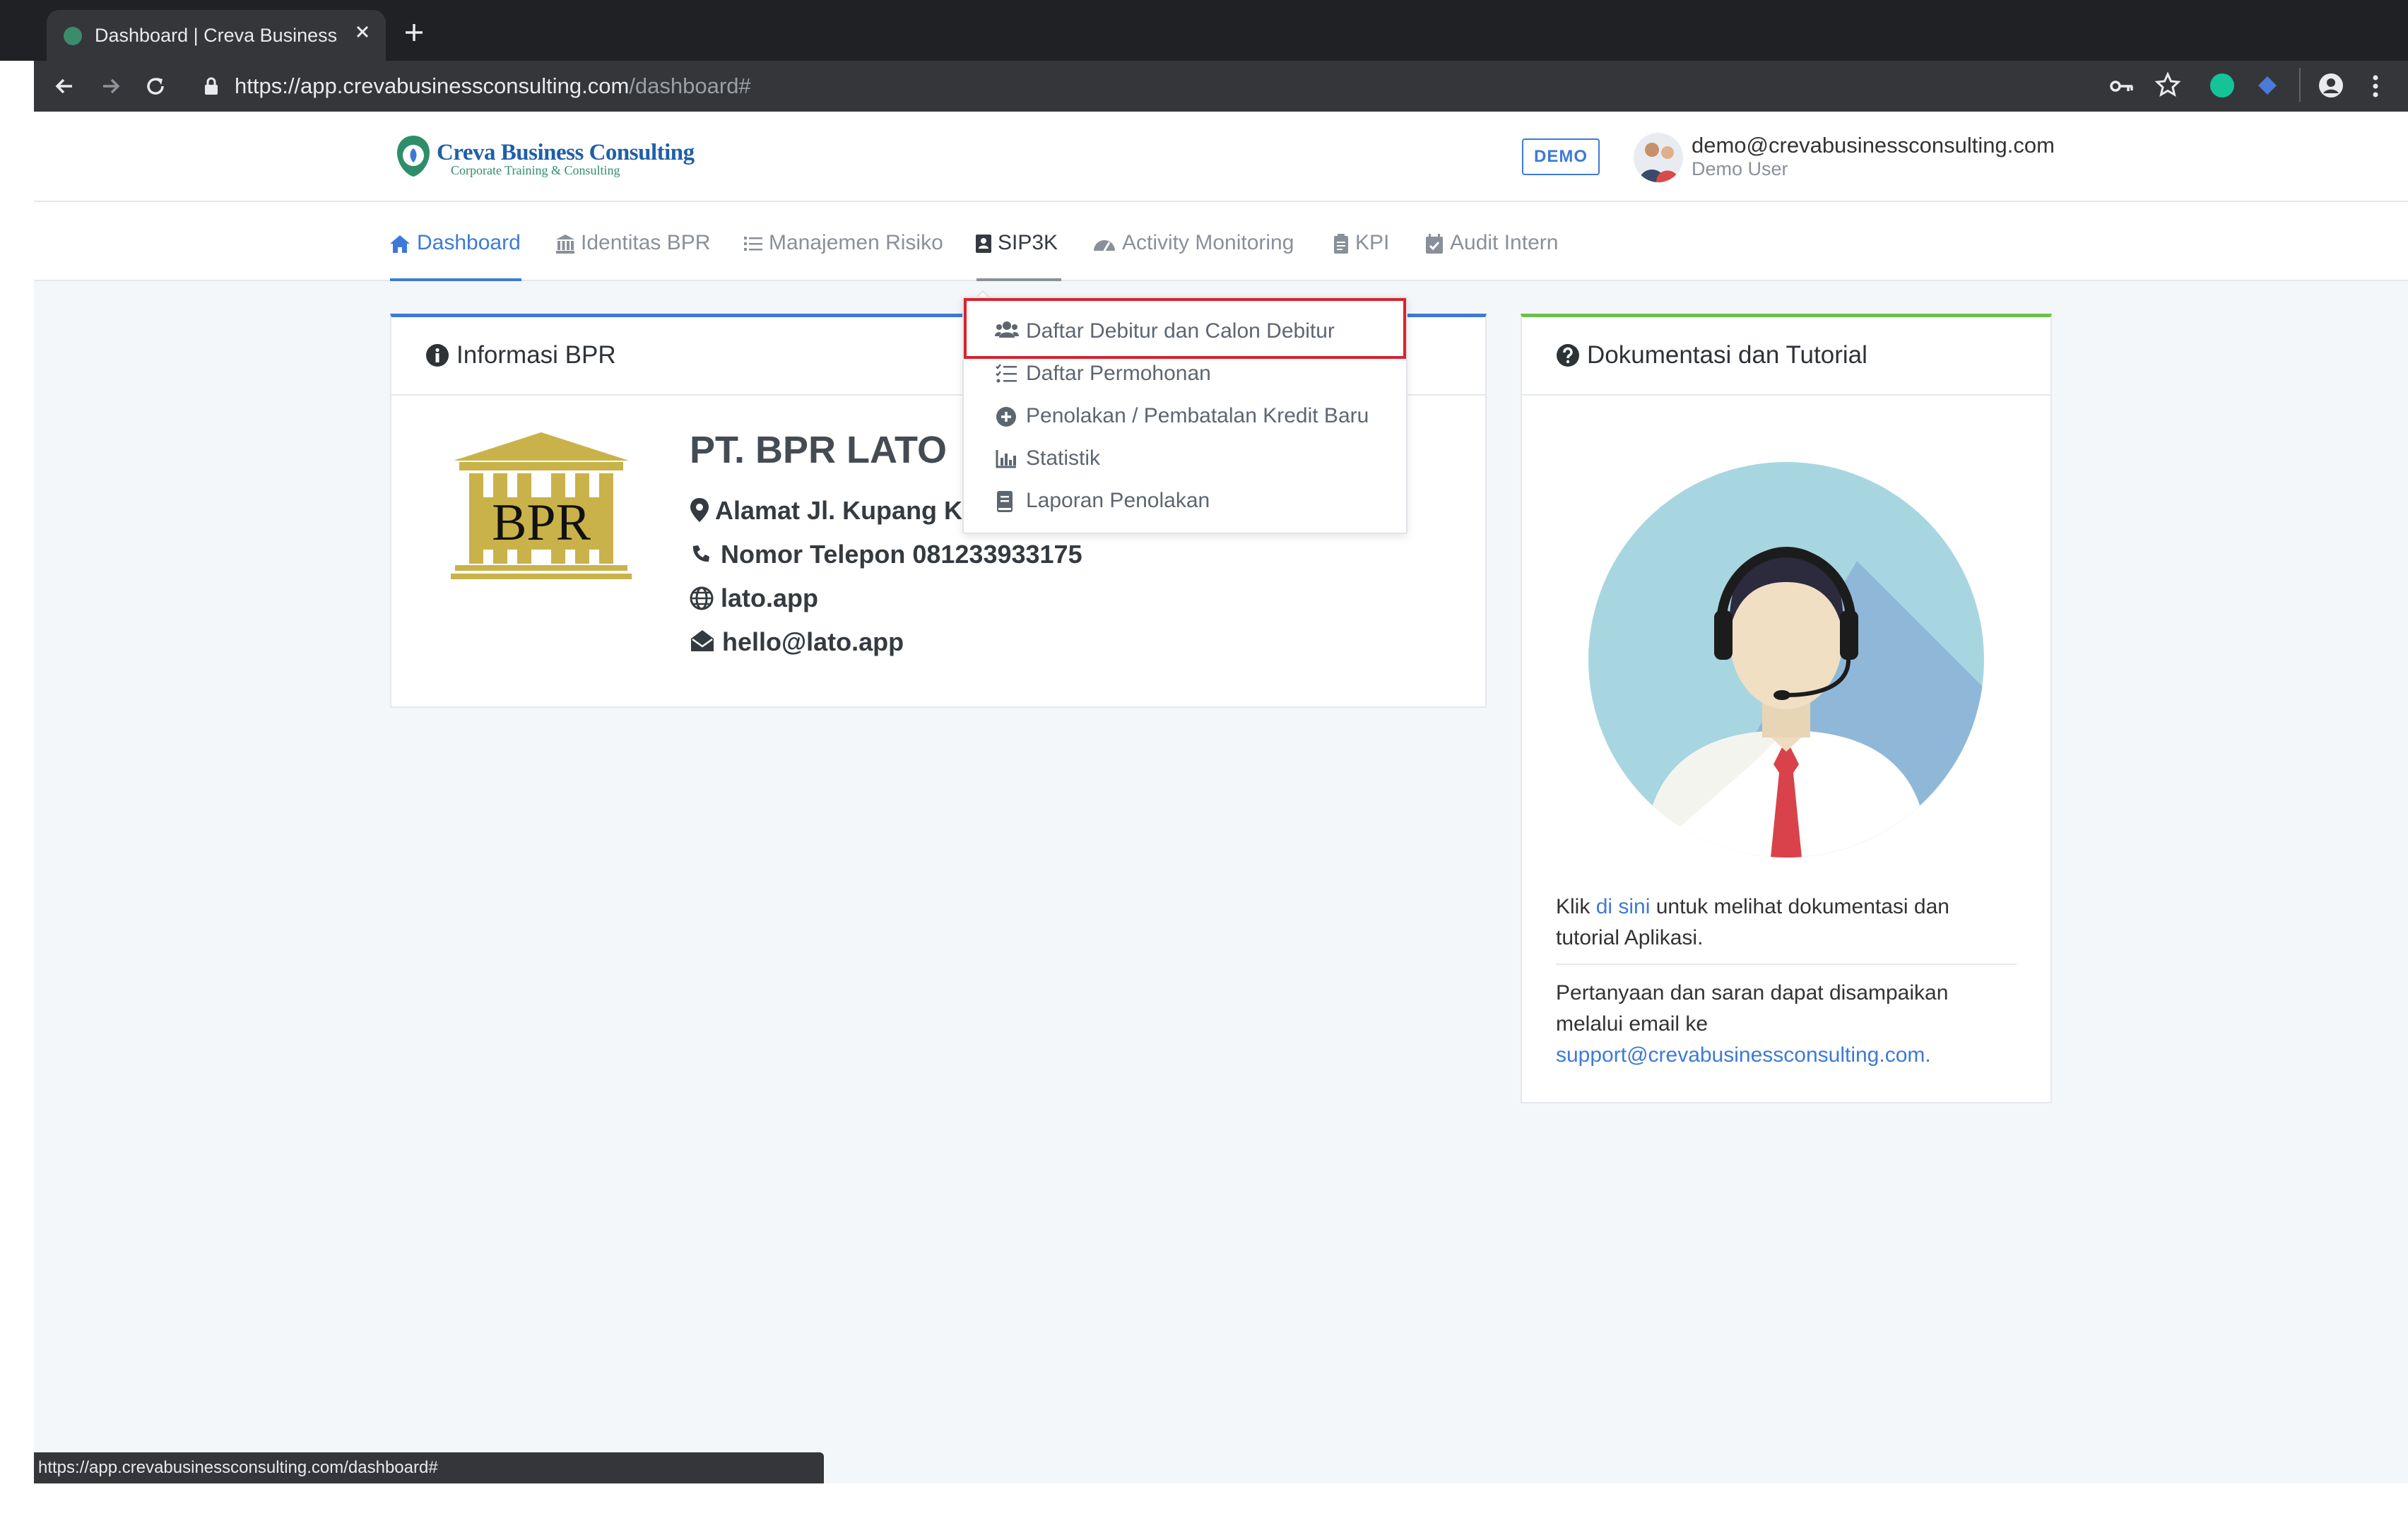 The height and width of the screenshot is (1523, 2408). Describe the element at coordinates (1782, 1055) in the screenshot. I see `support-email-link: support@crevabusinessconsulting.com.` at that location.